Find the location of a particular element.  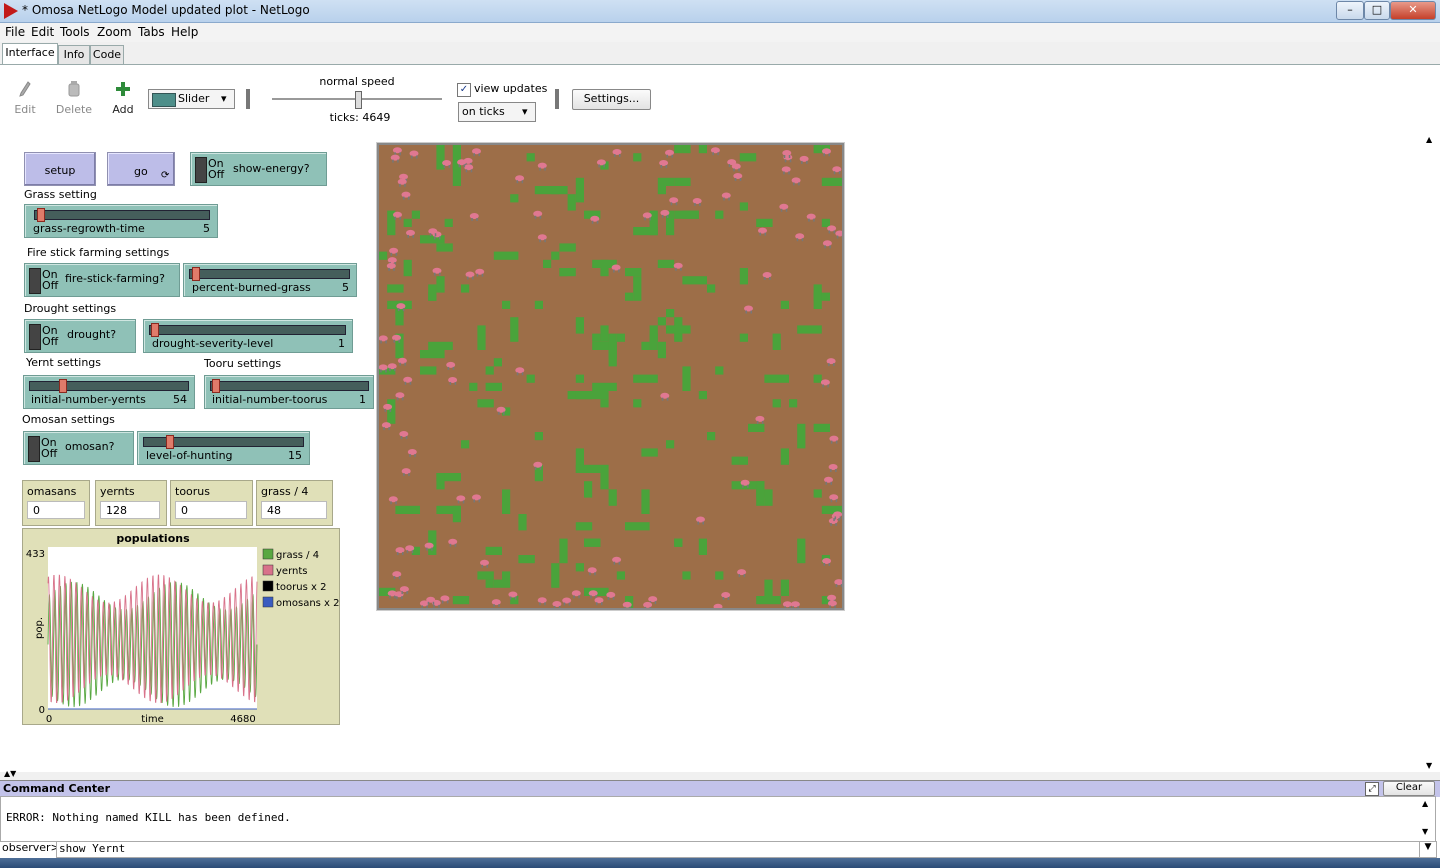

command-input-value: show Yernt is located at coordinates (92, 848).